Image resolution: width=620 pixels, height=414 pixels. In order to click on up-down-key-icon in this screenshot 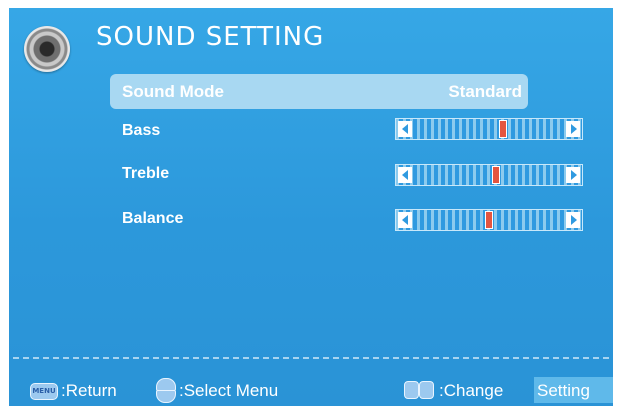, I will do `click(166, 390)`.